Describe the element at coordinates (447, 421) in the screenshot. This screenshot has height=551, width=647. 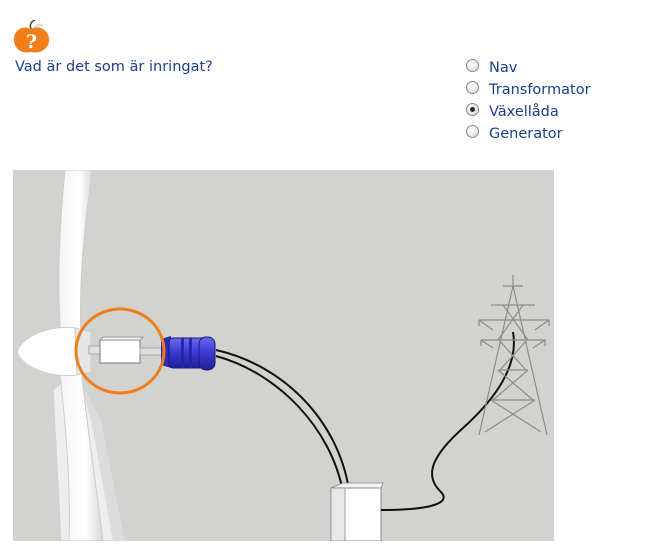
I see `power-line-cable` at that location.